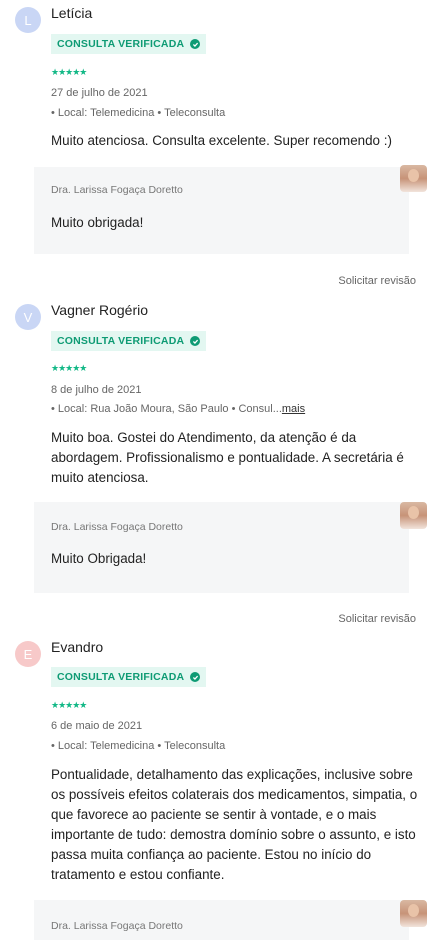 The width and height of the screenshot is (442, 940). I want to click on reviewer-name: Letícia, so click(72, 13).